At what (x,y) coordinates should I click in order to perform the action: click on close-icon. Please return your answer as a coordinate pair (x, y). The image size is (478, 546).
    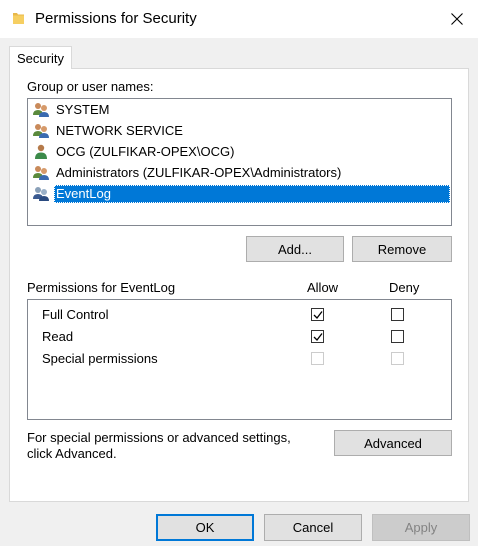
    Looking at the image, I should click on (457, 19).